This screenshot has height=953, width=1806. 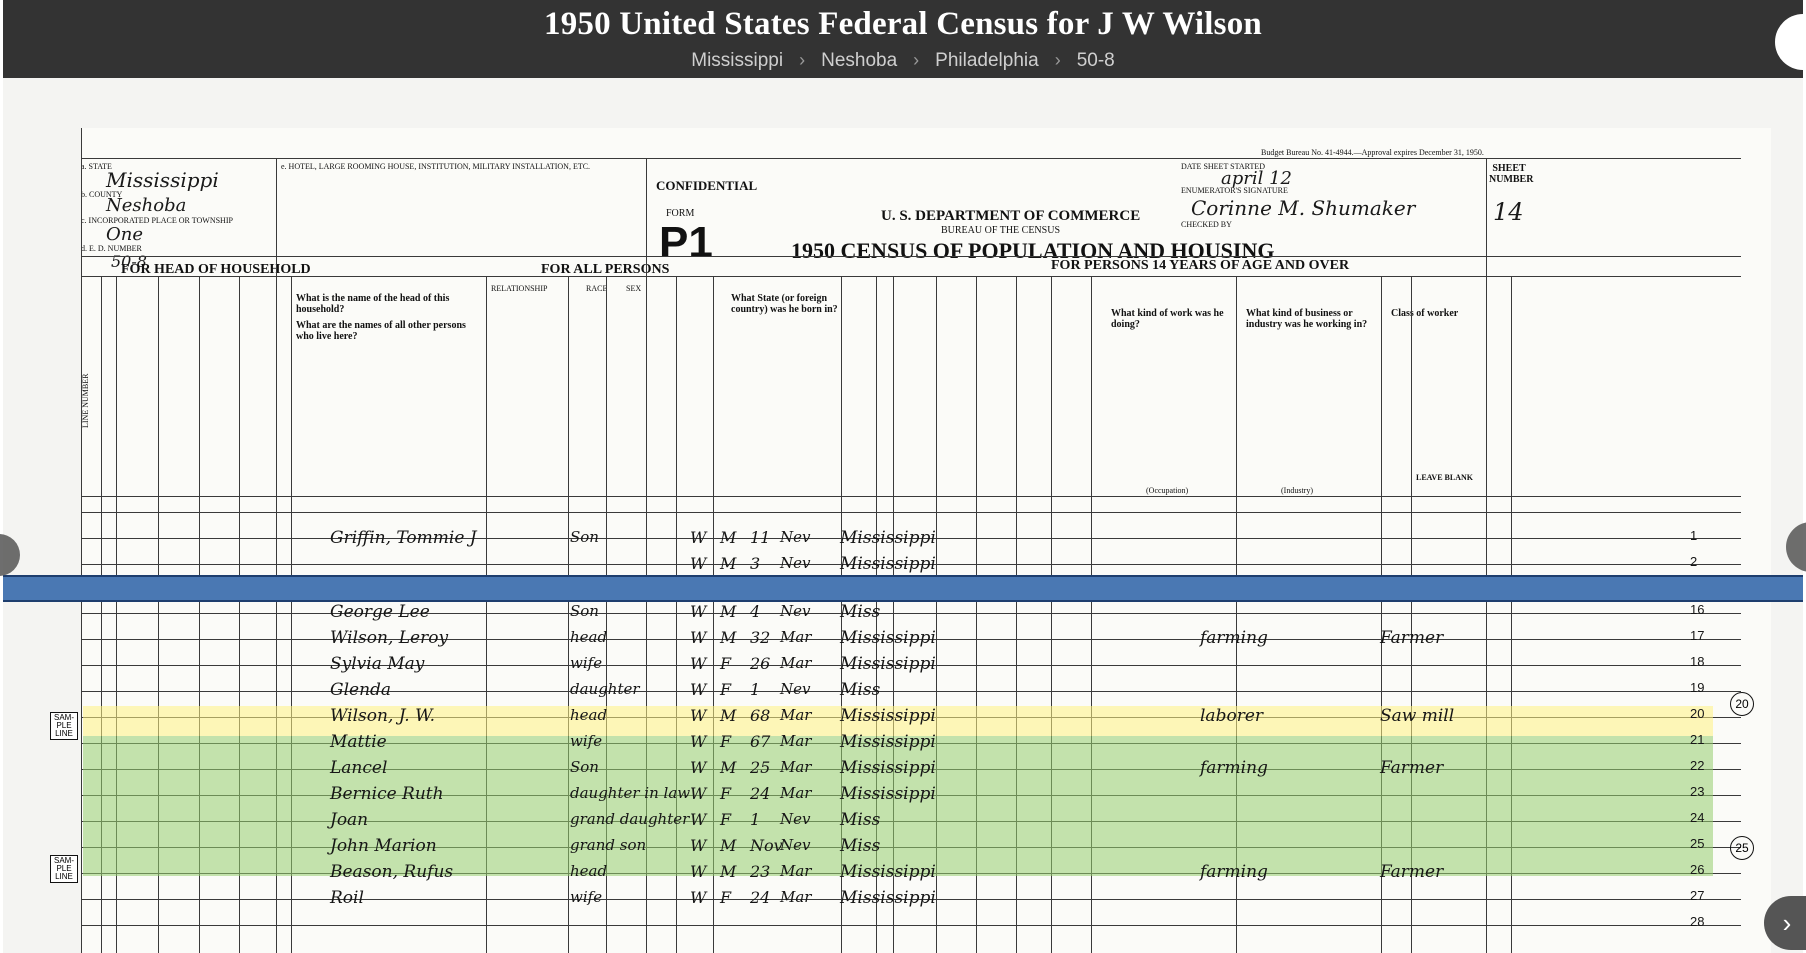 I want to click on row-age: Nov, so click(x=766, y=845).